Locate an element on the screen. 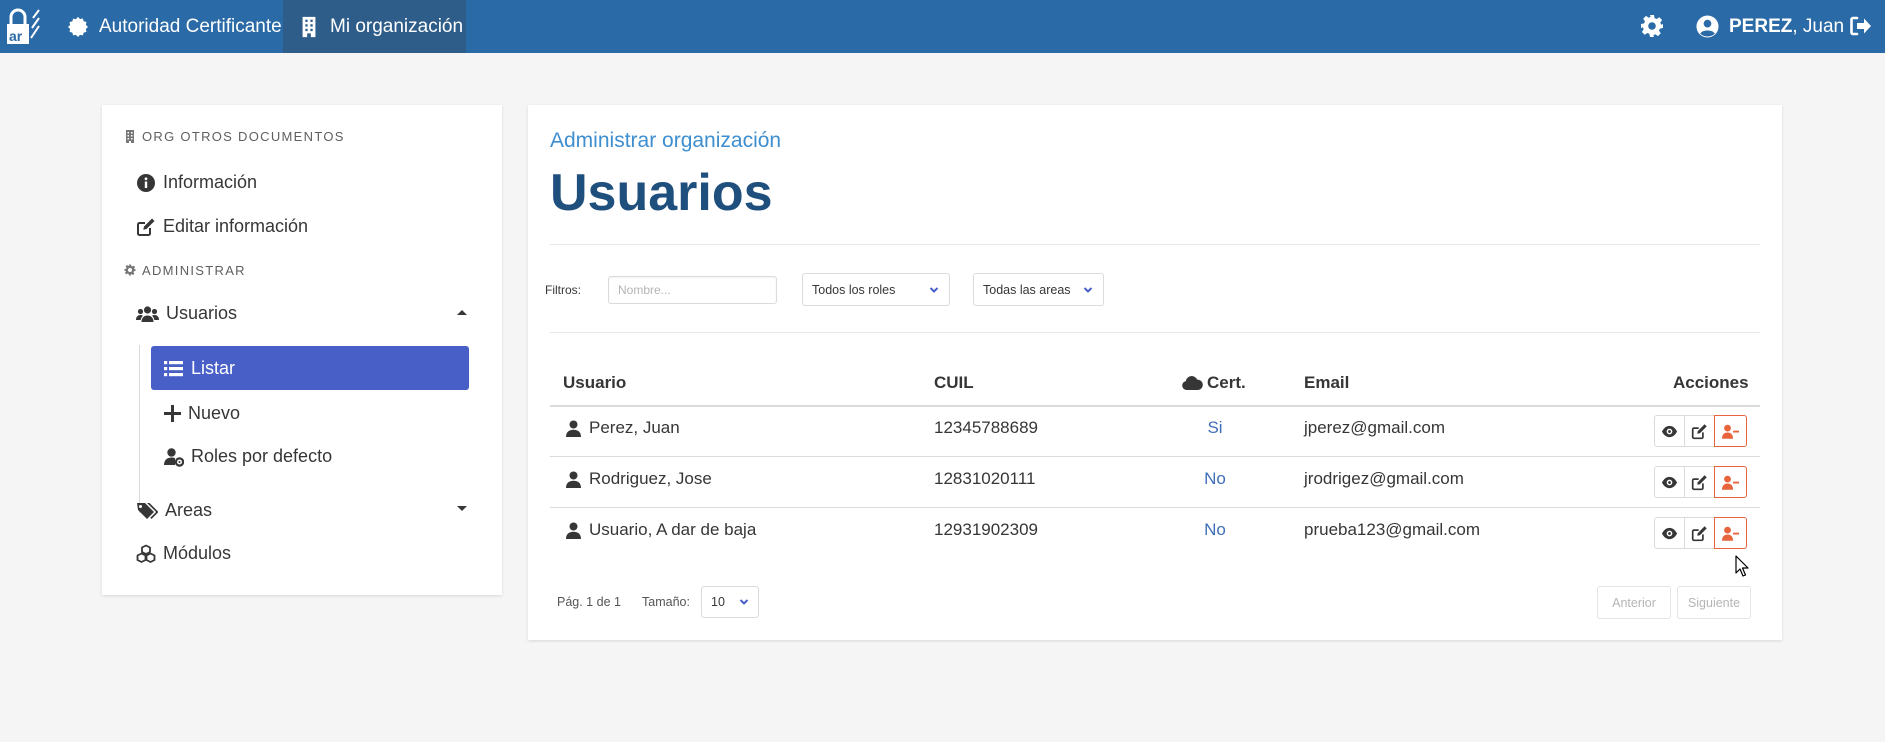  nav-mi-organizacion: Mi organización is located at coordinates (374, 26).